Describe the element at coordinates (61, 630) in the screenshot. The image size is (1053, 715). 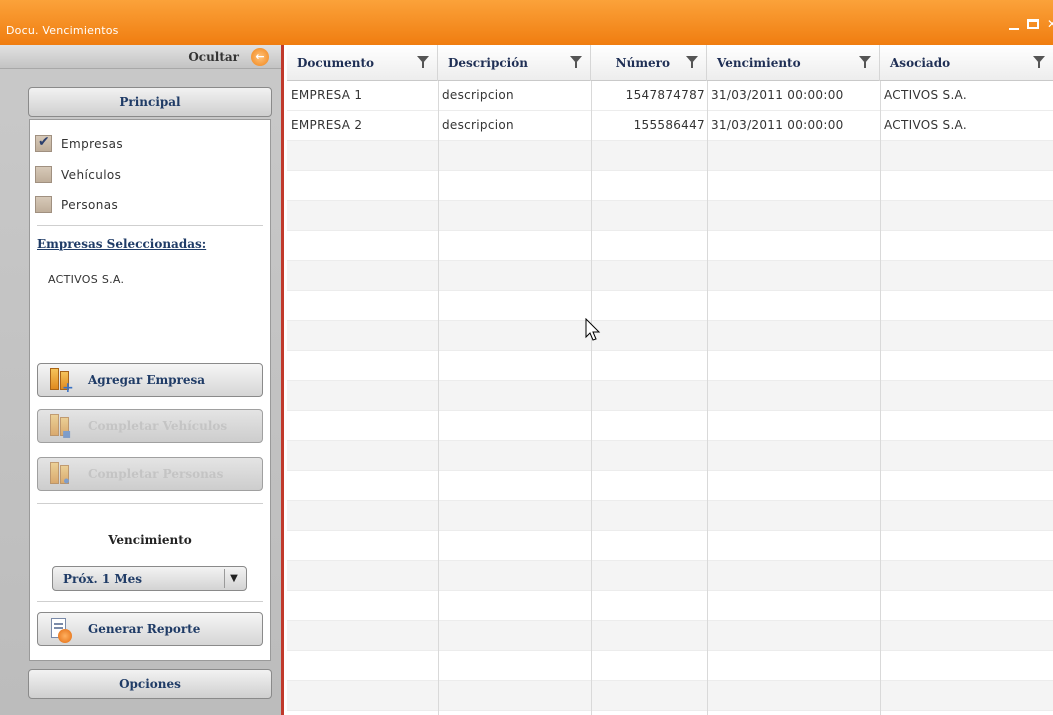
I see `report-icon` at that location.